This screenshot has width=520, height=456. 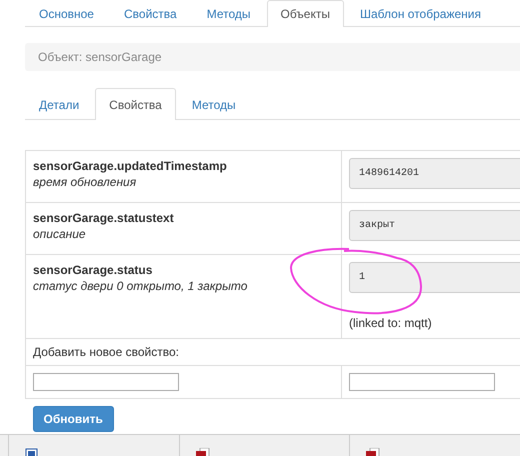 I want to click on object-heading: Объект: sensorGarage, so click(x=100, y=57).